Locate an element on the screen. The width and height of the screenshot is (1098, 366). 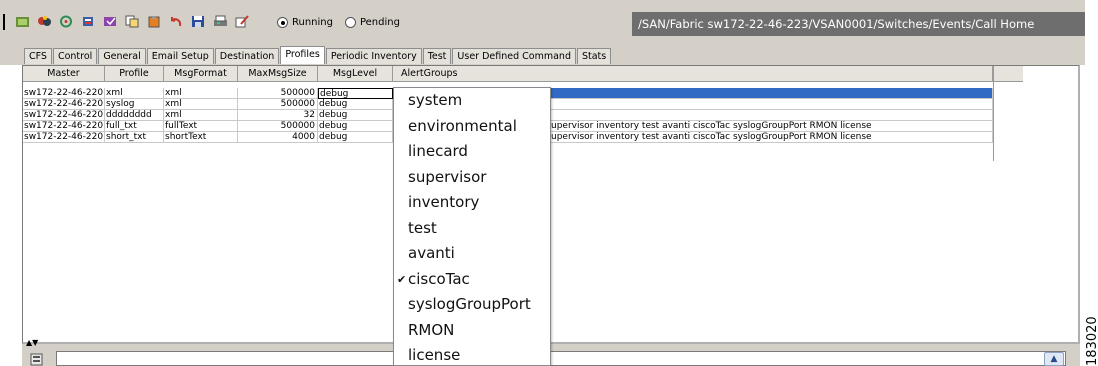
tab-email-setup: Email Setup is located at coordinates (180, 56).